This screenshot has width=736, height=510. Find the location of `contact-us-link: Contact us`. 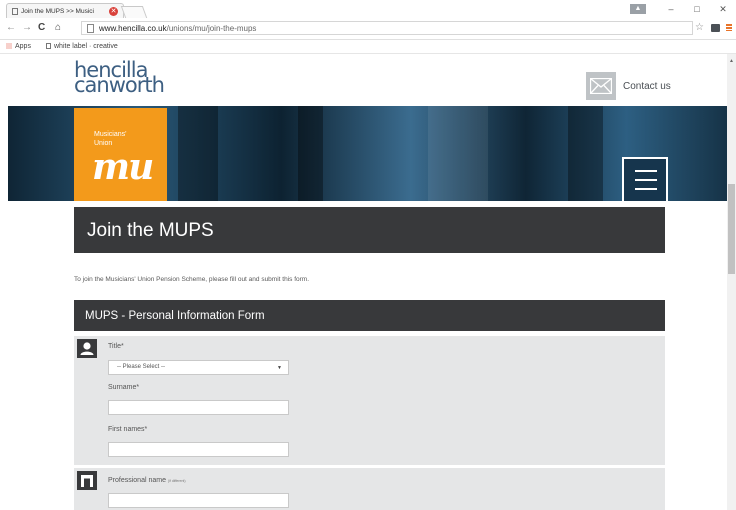

contact-us-link: Contact us is located at coordinates (628, 86).